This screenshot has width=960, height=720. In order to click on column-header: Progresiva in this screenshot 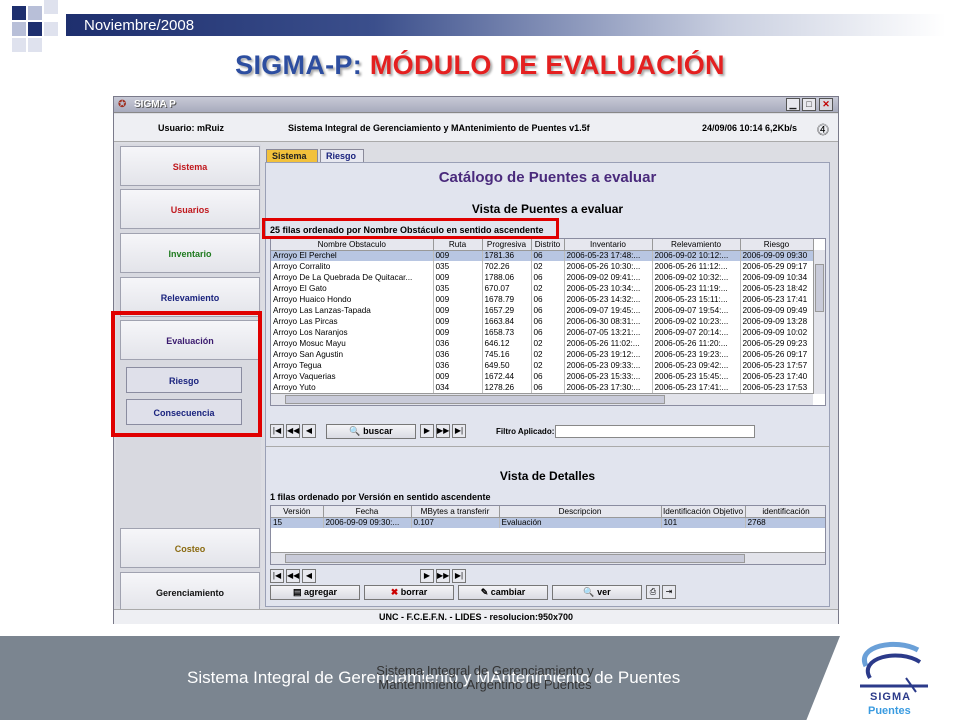, I will do `click(507, 245)`.